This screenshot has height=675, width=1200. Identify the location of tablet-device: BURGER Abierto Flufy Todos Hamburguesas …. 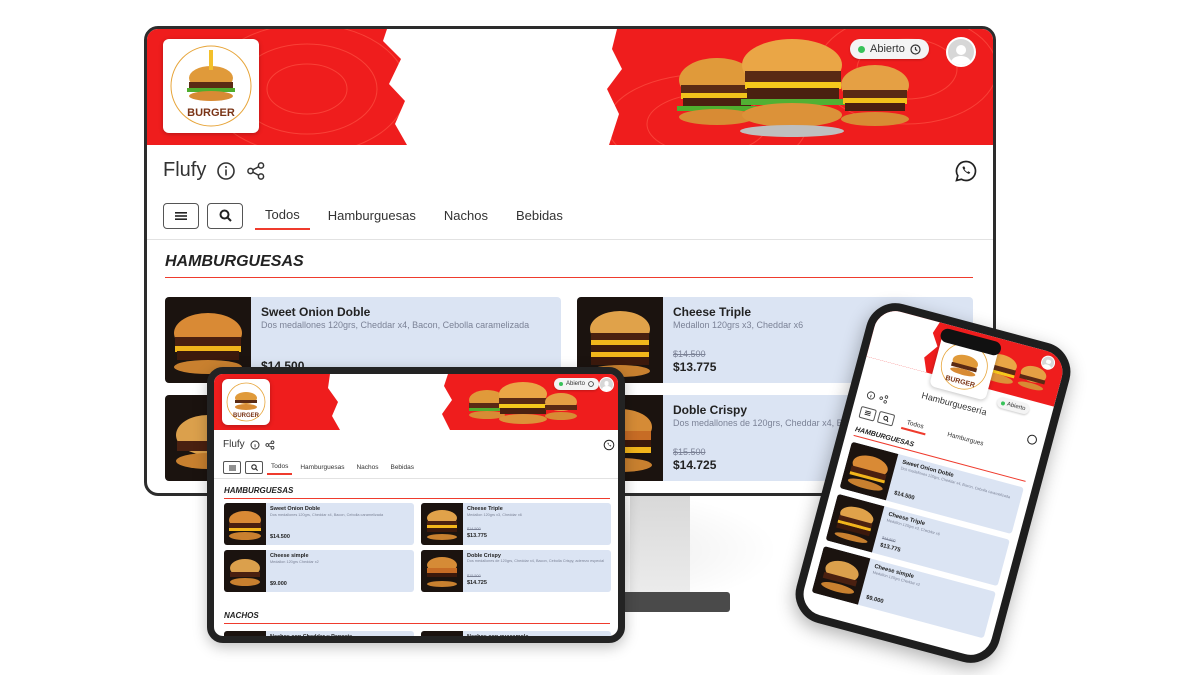
(416, 505).